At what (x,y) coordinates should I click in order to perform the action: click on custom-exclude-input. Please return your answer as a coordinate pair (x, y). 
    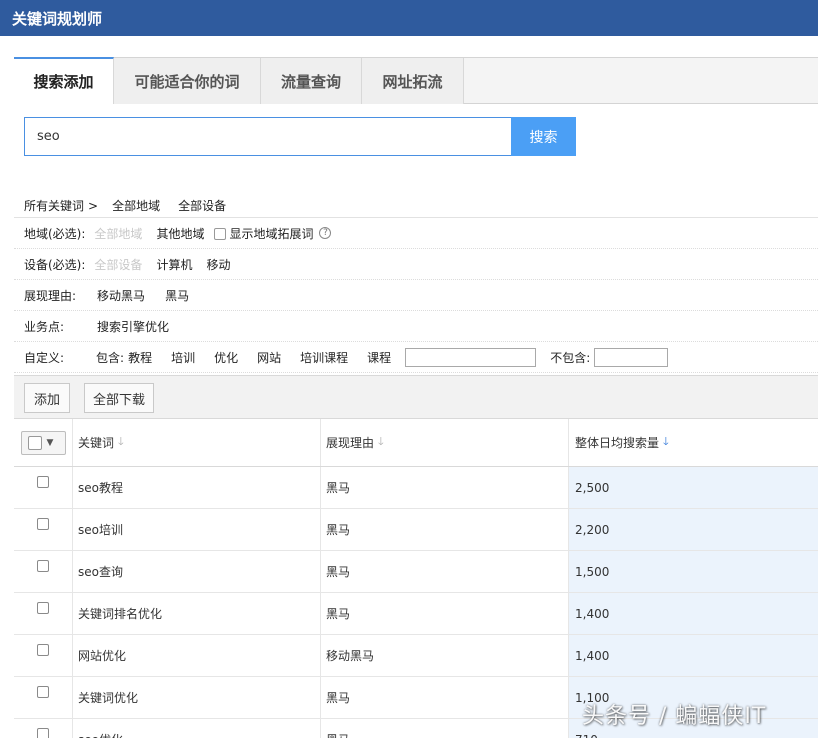
    Looking at the image, I should click on (631, 357).